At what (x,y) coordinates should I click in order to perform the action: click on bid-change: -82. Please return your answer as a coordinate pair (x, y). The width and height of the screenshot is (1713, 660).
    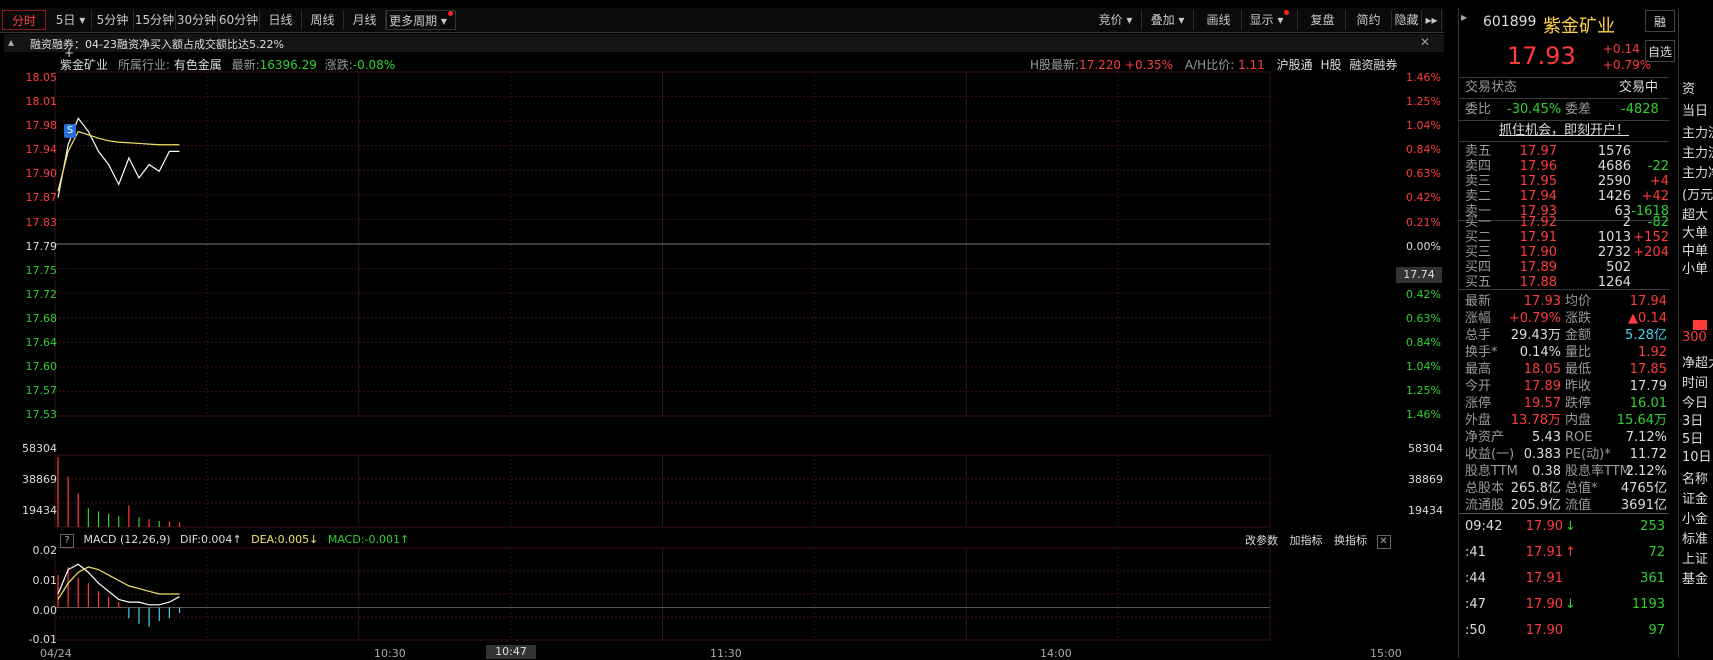
    Looking at the image, I should click on (1658, 222).